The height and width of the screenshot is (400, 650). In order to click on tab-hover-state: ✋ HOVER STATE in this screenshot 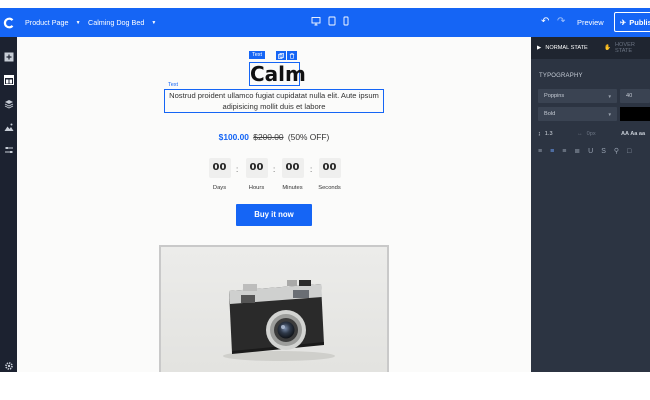, I will do `click(627, 48)`.